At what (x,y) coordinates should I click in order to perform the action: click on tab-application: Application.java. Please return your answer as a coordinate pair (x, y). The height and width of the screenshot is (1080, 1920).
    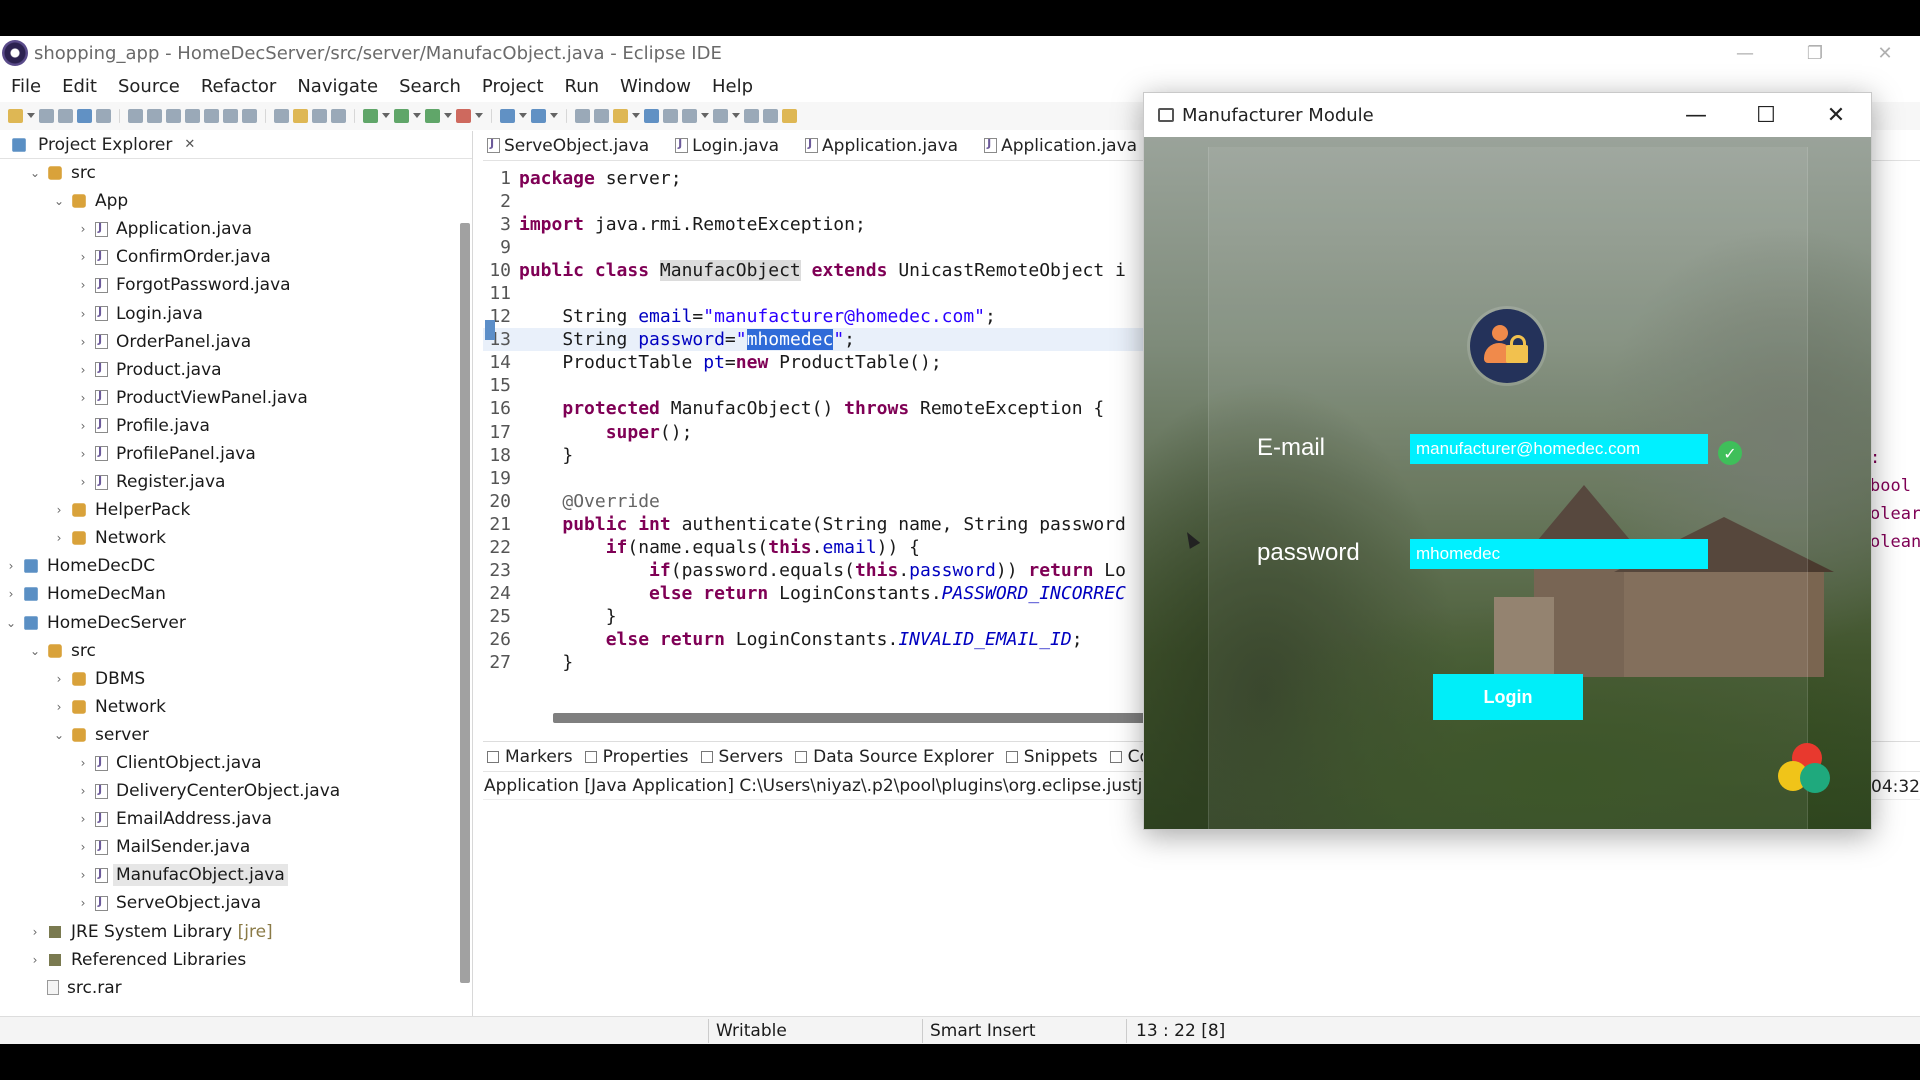
    Looking at the image, I should click on (890, 146).